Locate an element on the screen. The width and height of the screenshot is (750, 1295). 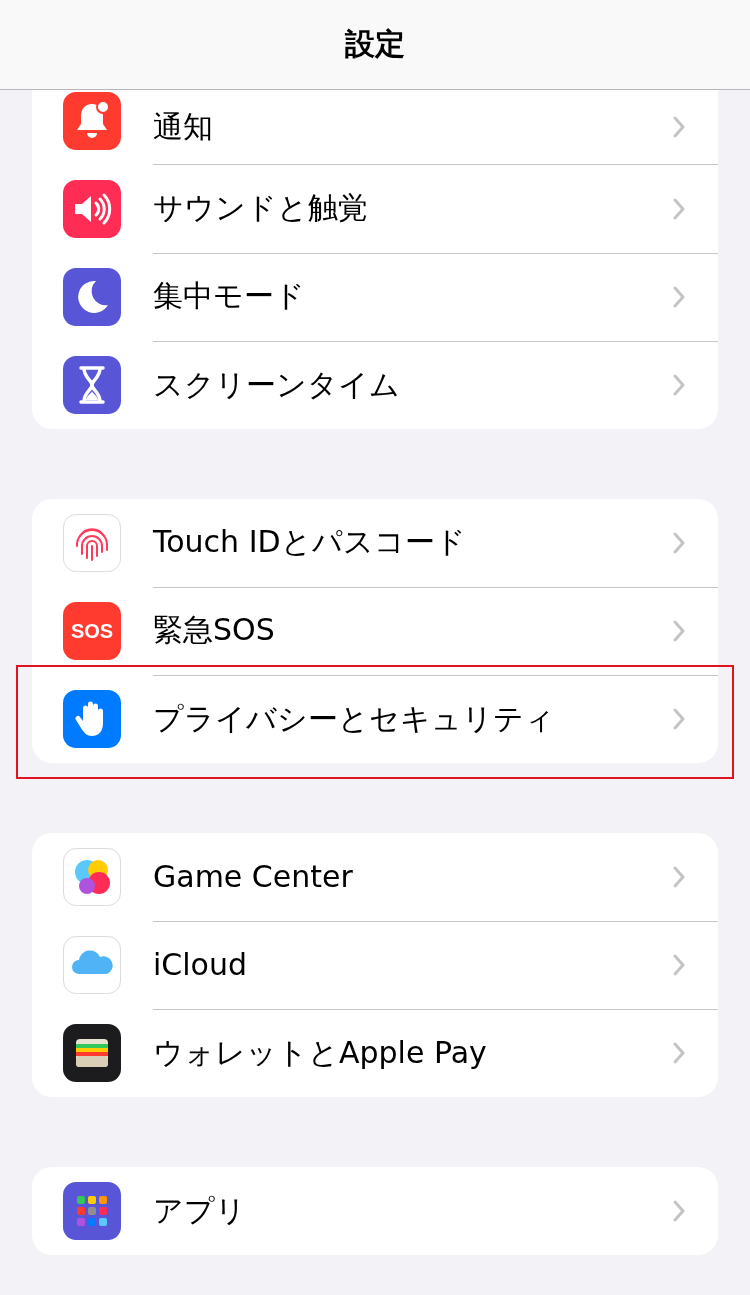
row-label: スクリーンタイム is located at coordinates (276, 384).